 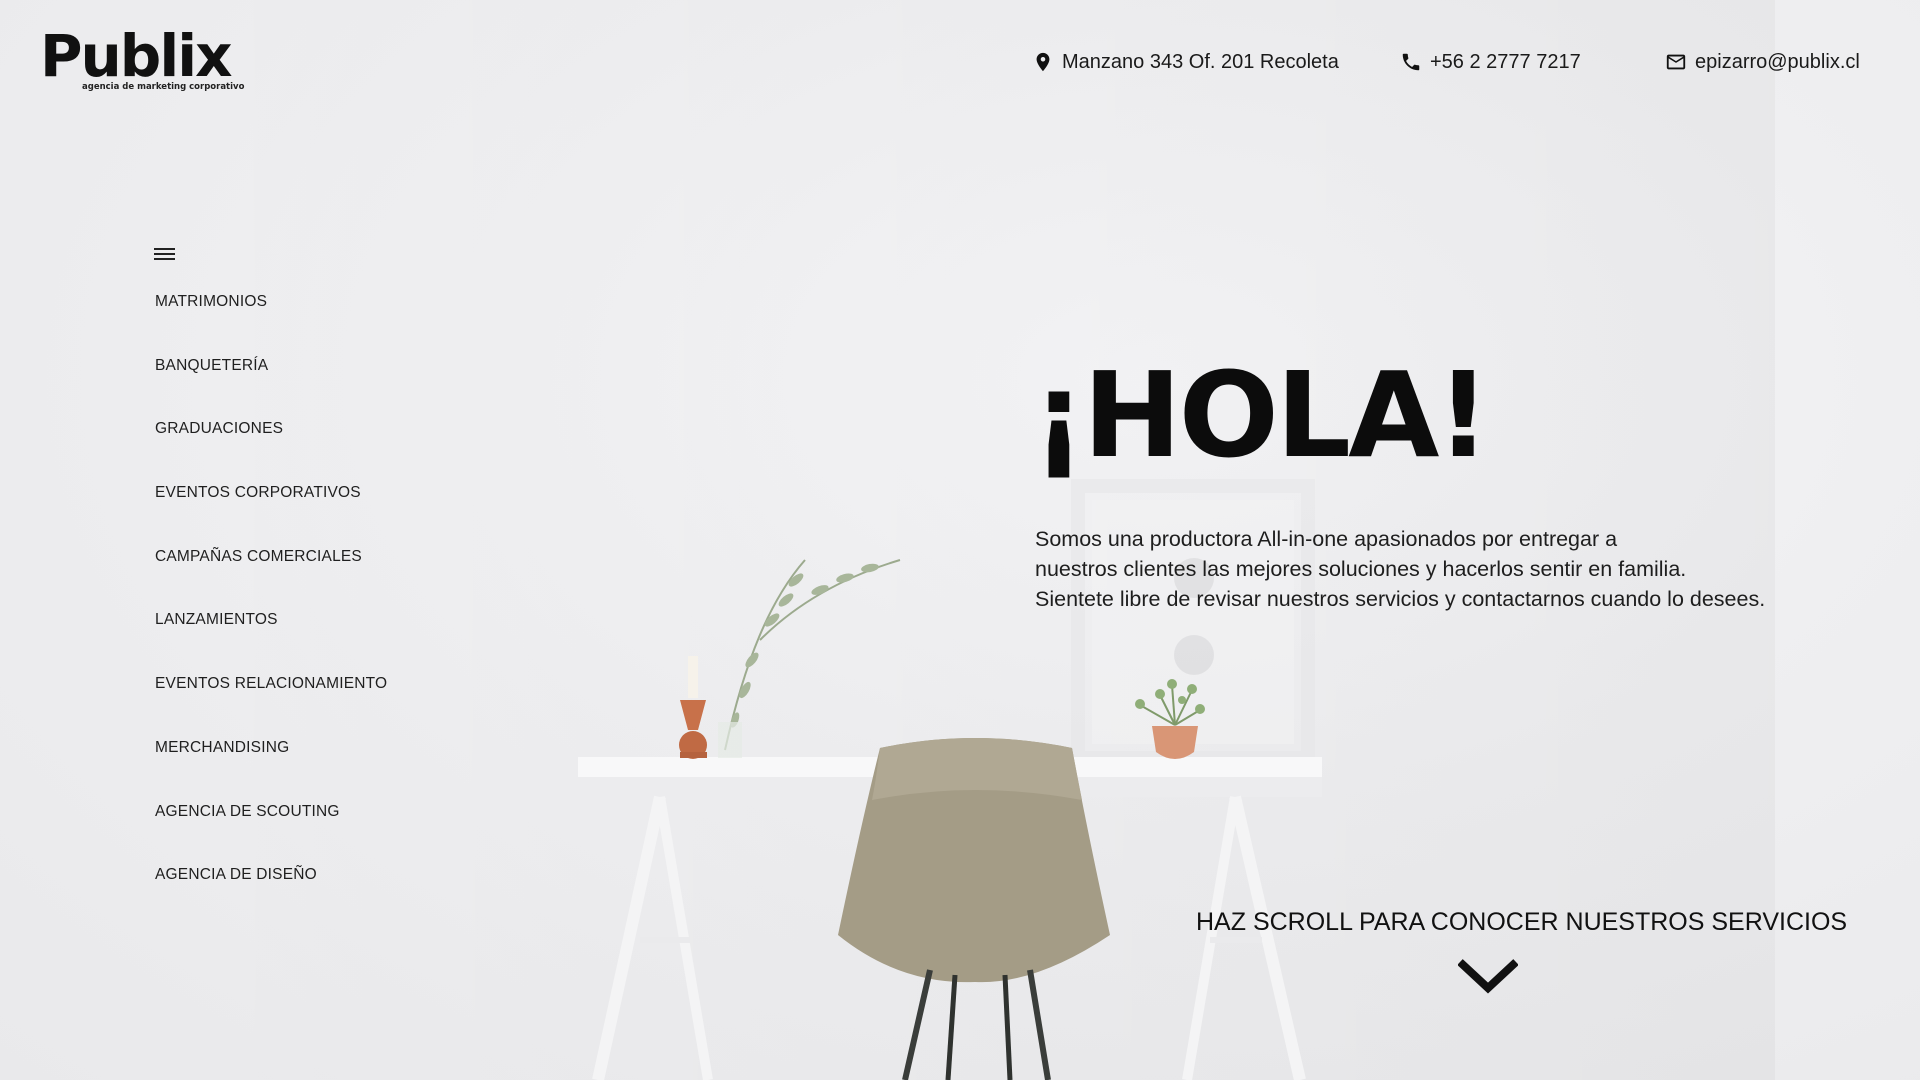 What do you see at coordinates (809, 658) in the screenshot?
I see `plant-branch` at bounding box center [809, 658].